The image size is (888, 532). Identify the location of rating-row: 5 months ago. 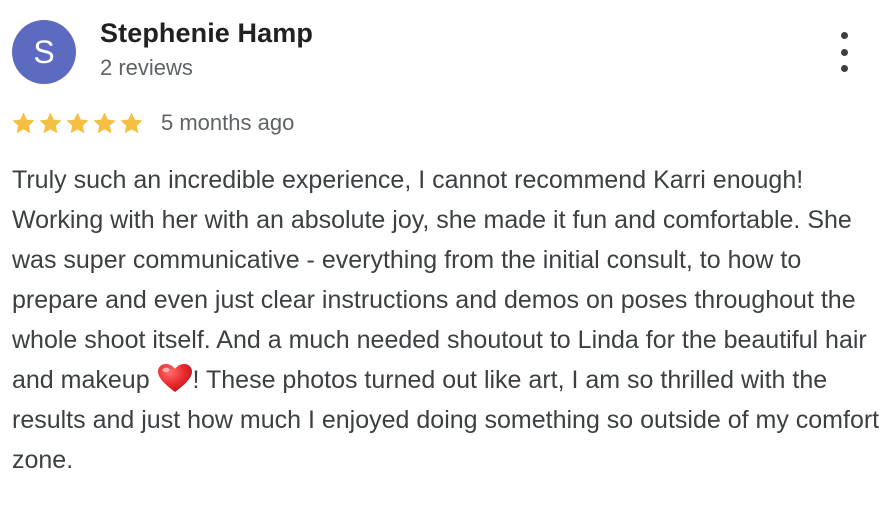
(152, 123).